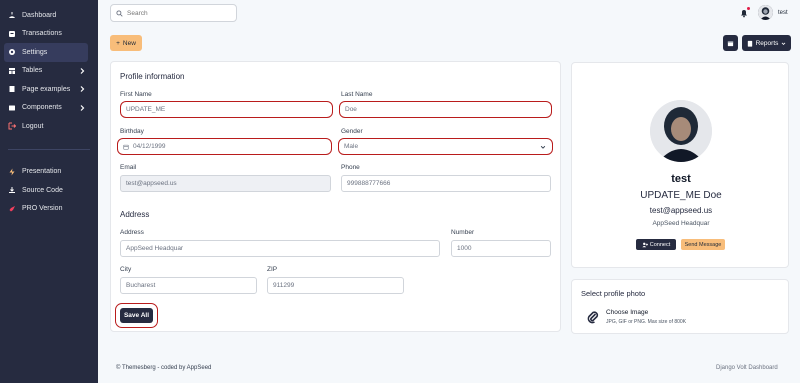  Describe the element at coordinates (627, 312) in the screenshot. I see `choose-image-label: Choose Image` at that location.